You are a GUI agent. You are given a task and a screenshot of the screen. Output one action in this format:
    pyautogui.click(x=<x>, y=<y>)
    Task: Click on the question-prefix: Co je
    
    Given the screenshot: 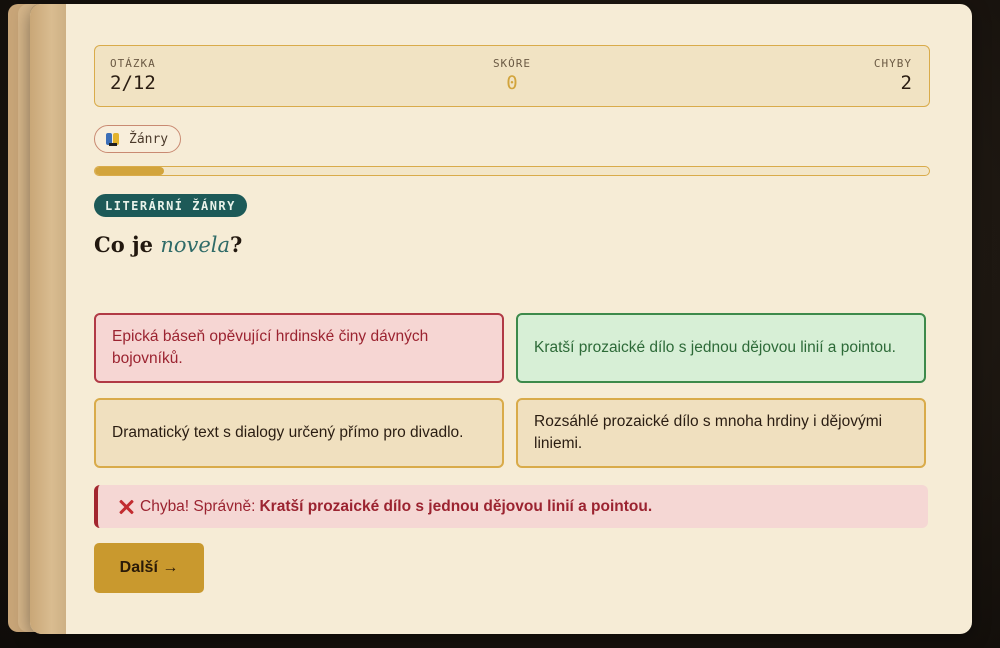 What is the action you would take?
    pyautogui.click(x=127, y=244)
    